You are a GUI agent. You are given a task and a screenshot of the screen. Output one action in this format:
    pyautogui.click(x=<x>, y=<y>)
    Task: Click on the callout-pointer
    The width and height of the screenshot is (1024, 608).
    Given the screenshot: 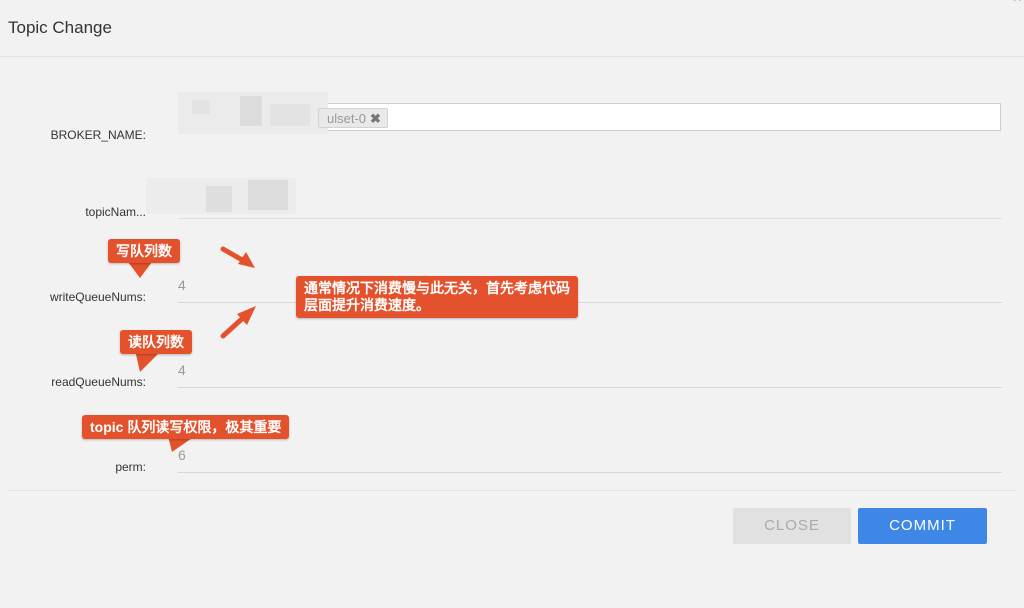 What is the action you would take?
    pyautogui.click(x=140, y=270)
    